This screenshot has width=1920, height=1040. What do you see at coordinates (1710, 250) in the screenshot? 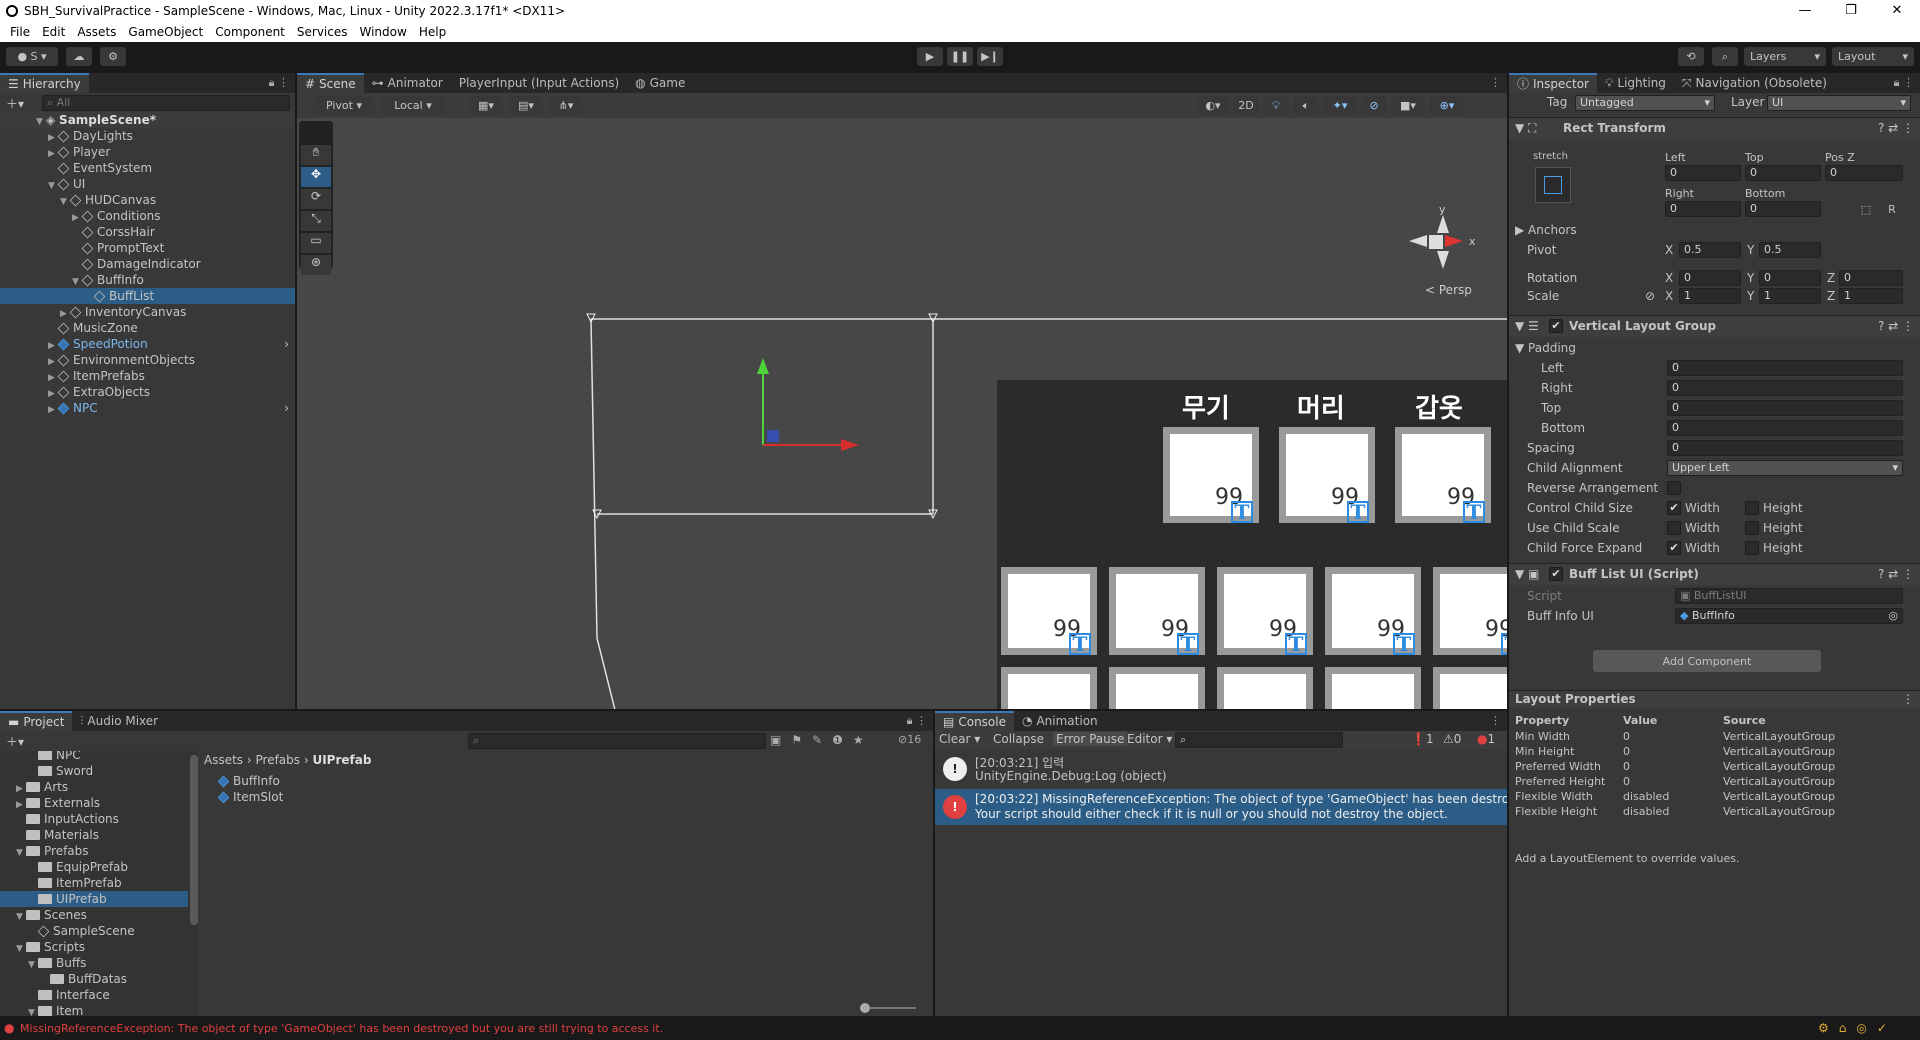
I see `pivot-x-field: 0.5` at bounding box center [1710, 250].